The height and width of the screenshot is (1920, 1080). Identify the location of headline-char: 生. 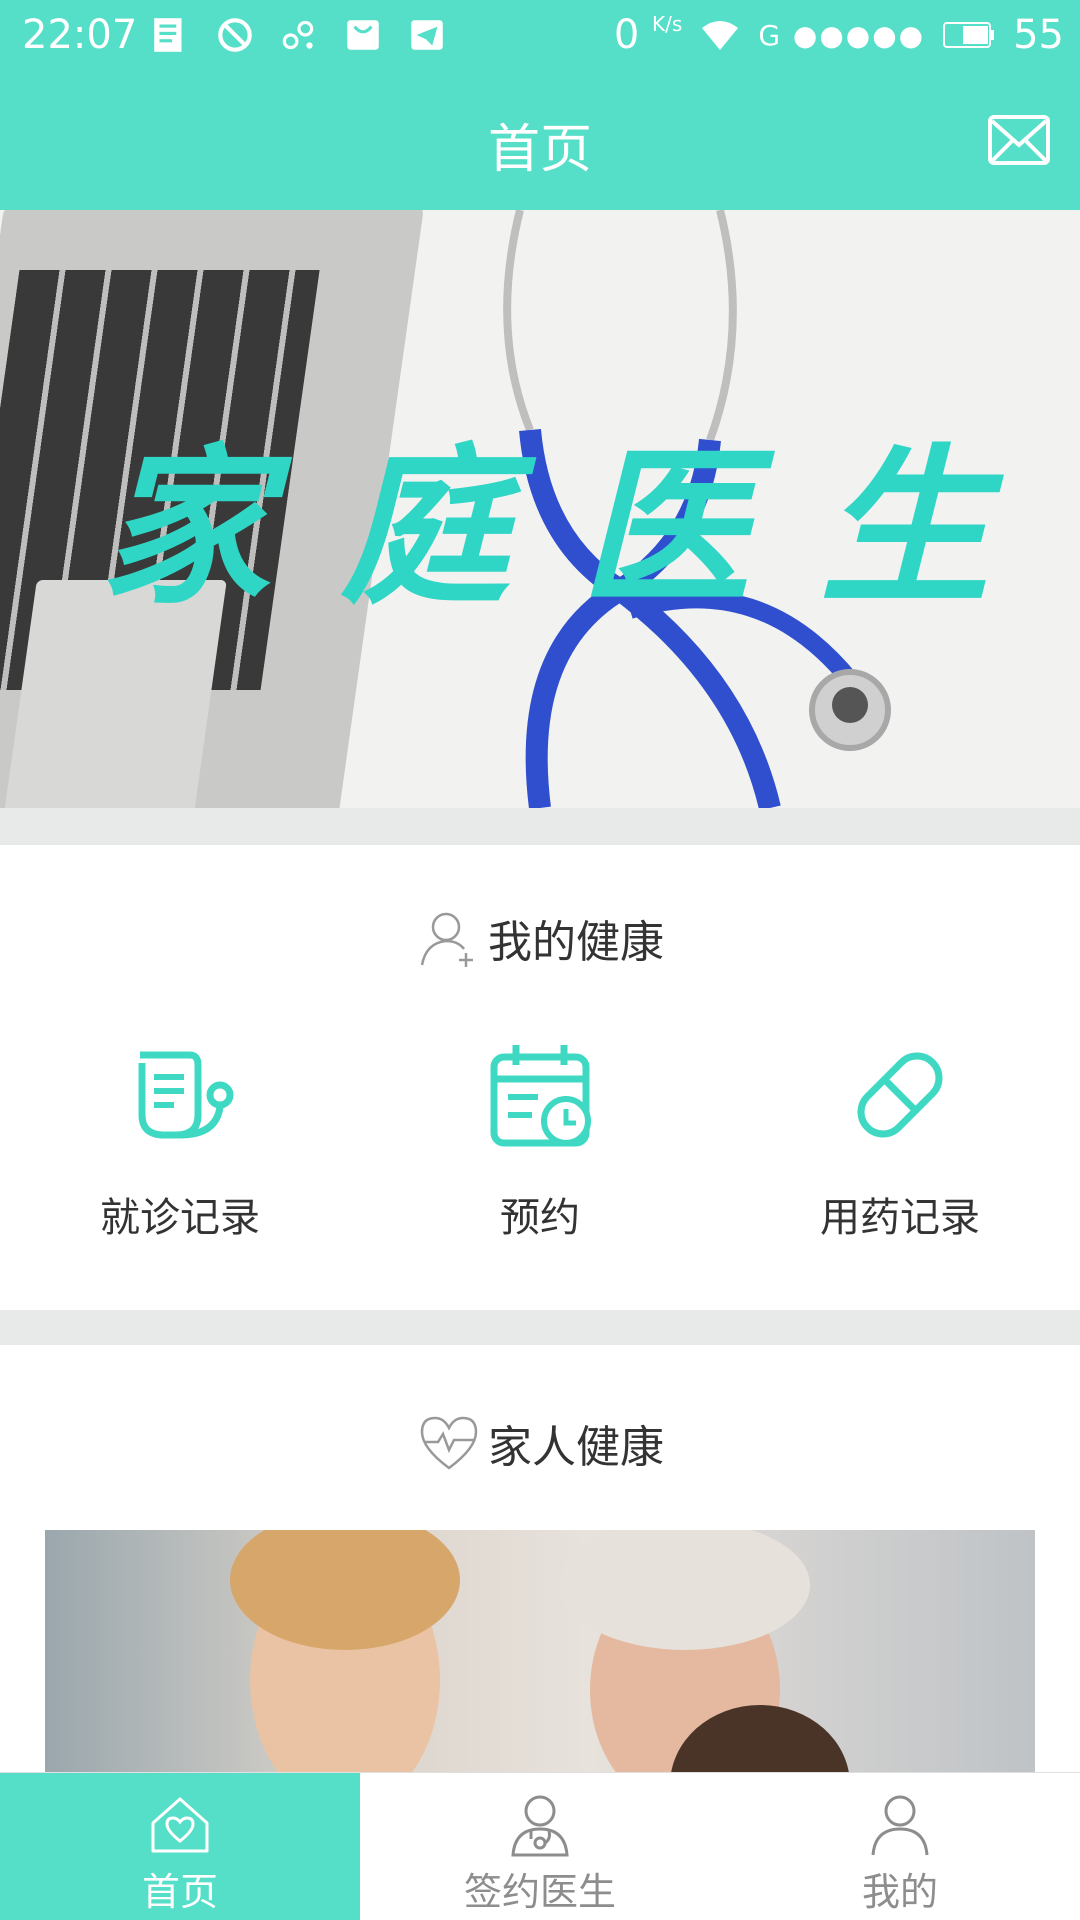
(909, 528).